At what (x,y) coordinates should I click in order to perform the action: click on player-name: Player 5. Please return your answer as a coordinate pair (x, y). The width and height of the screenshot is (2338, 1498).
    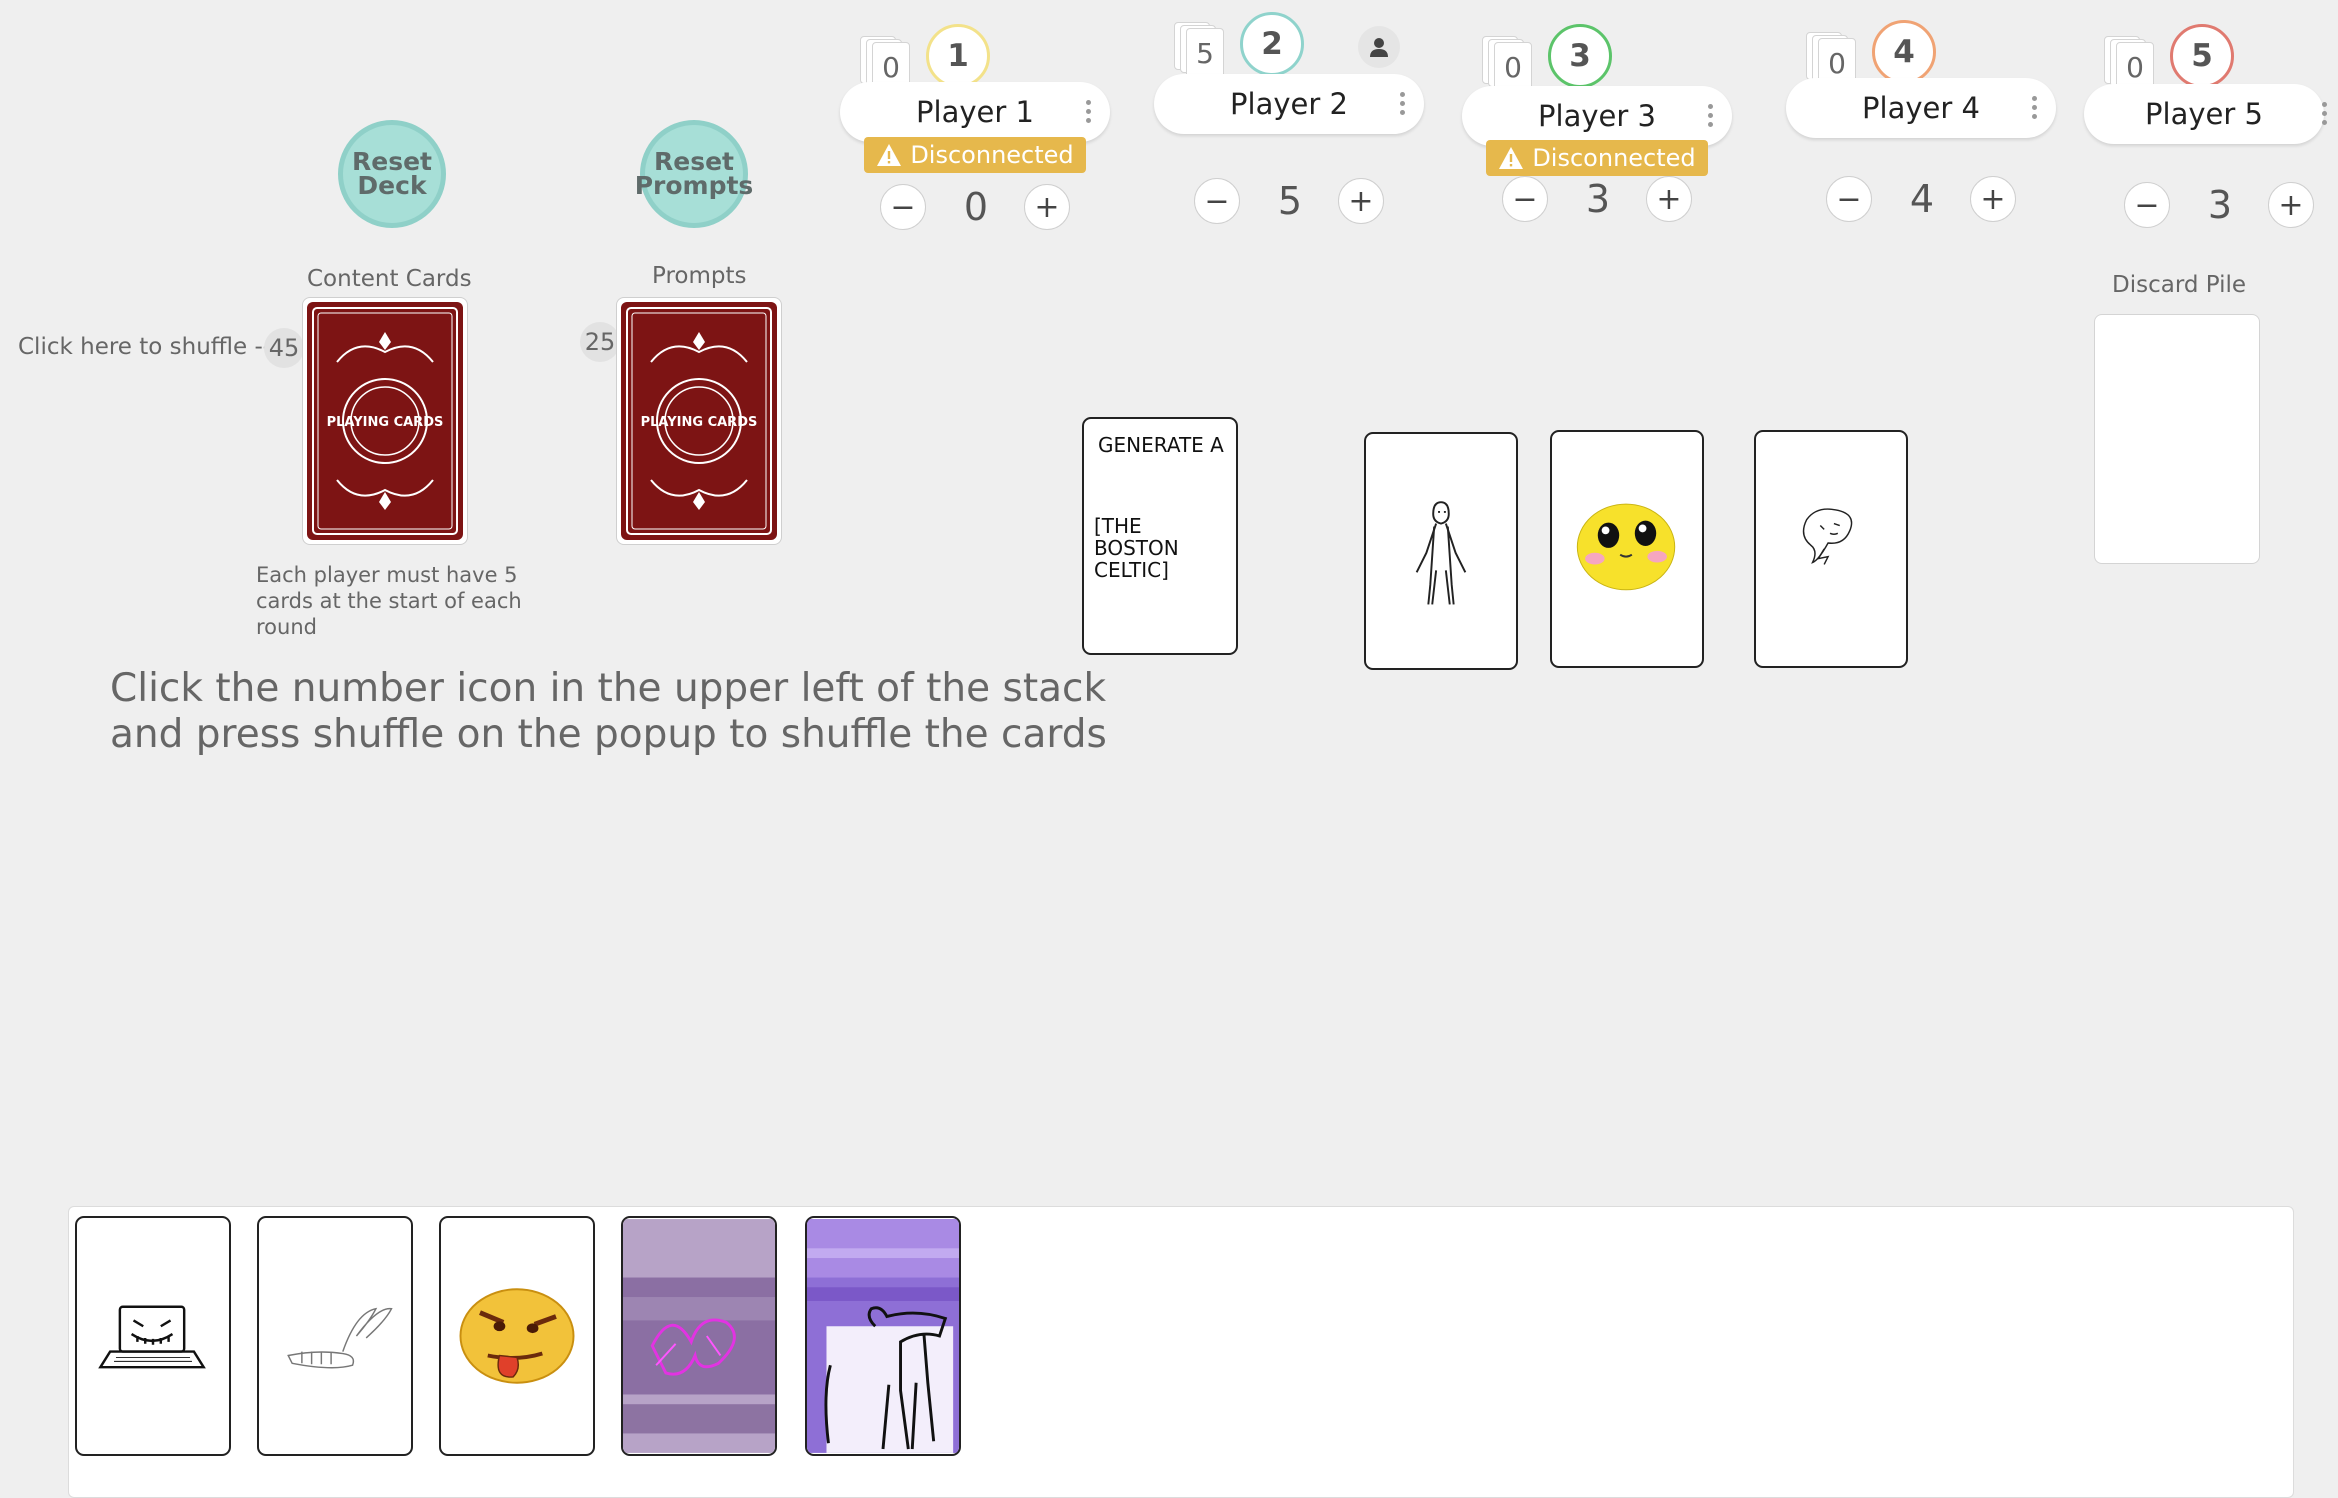
    Looking at the image, I should click on (2205, 114).